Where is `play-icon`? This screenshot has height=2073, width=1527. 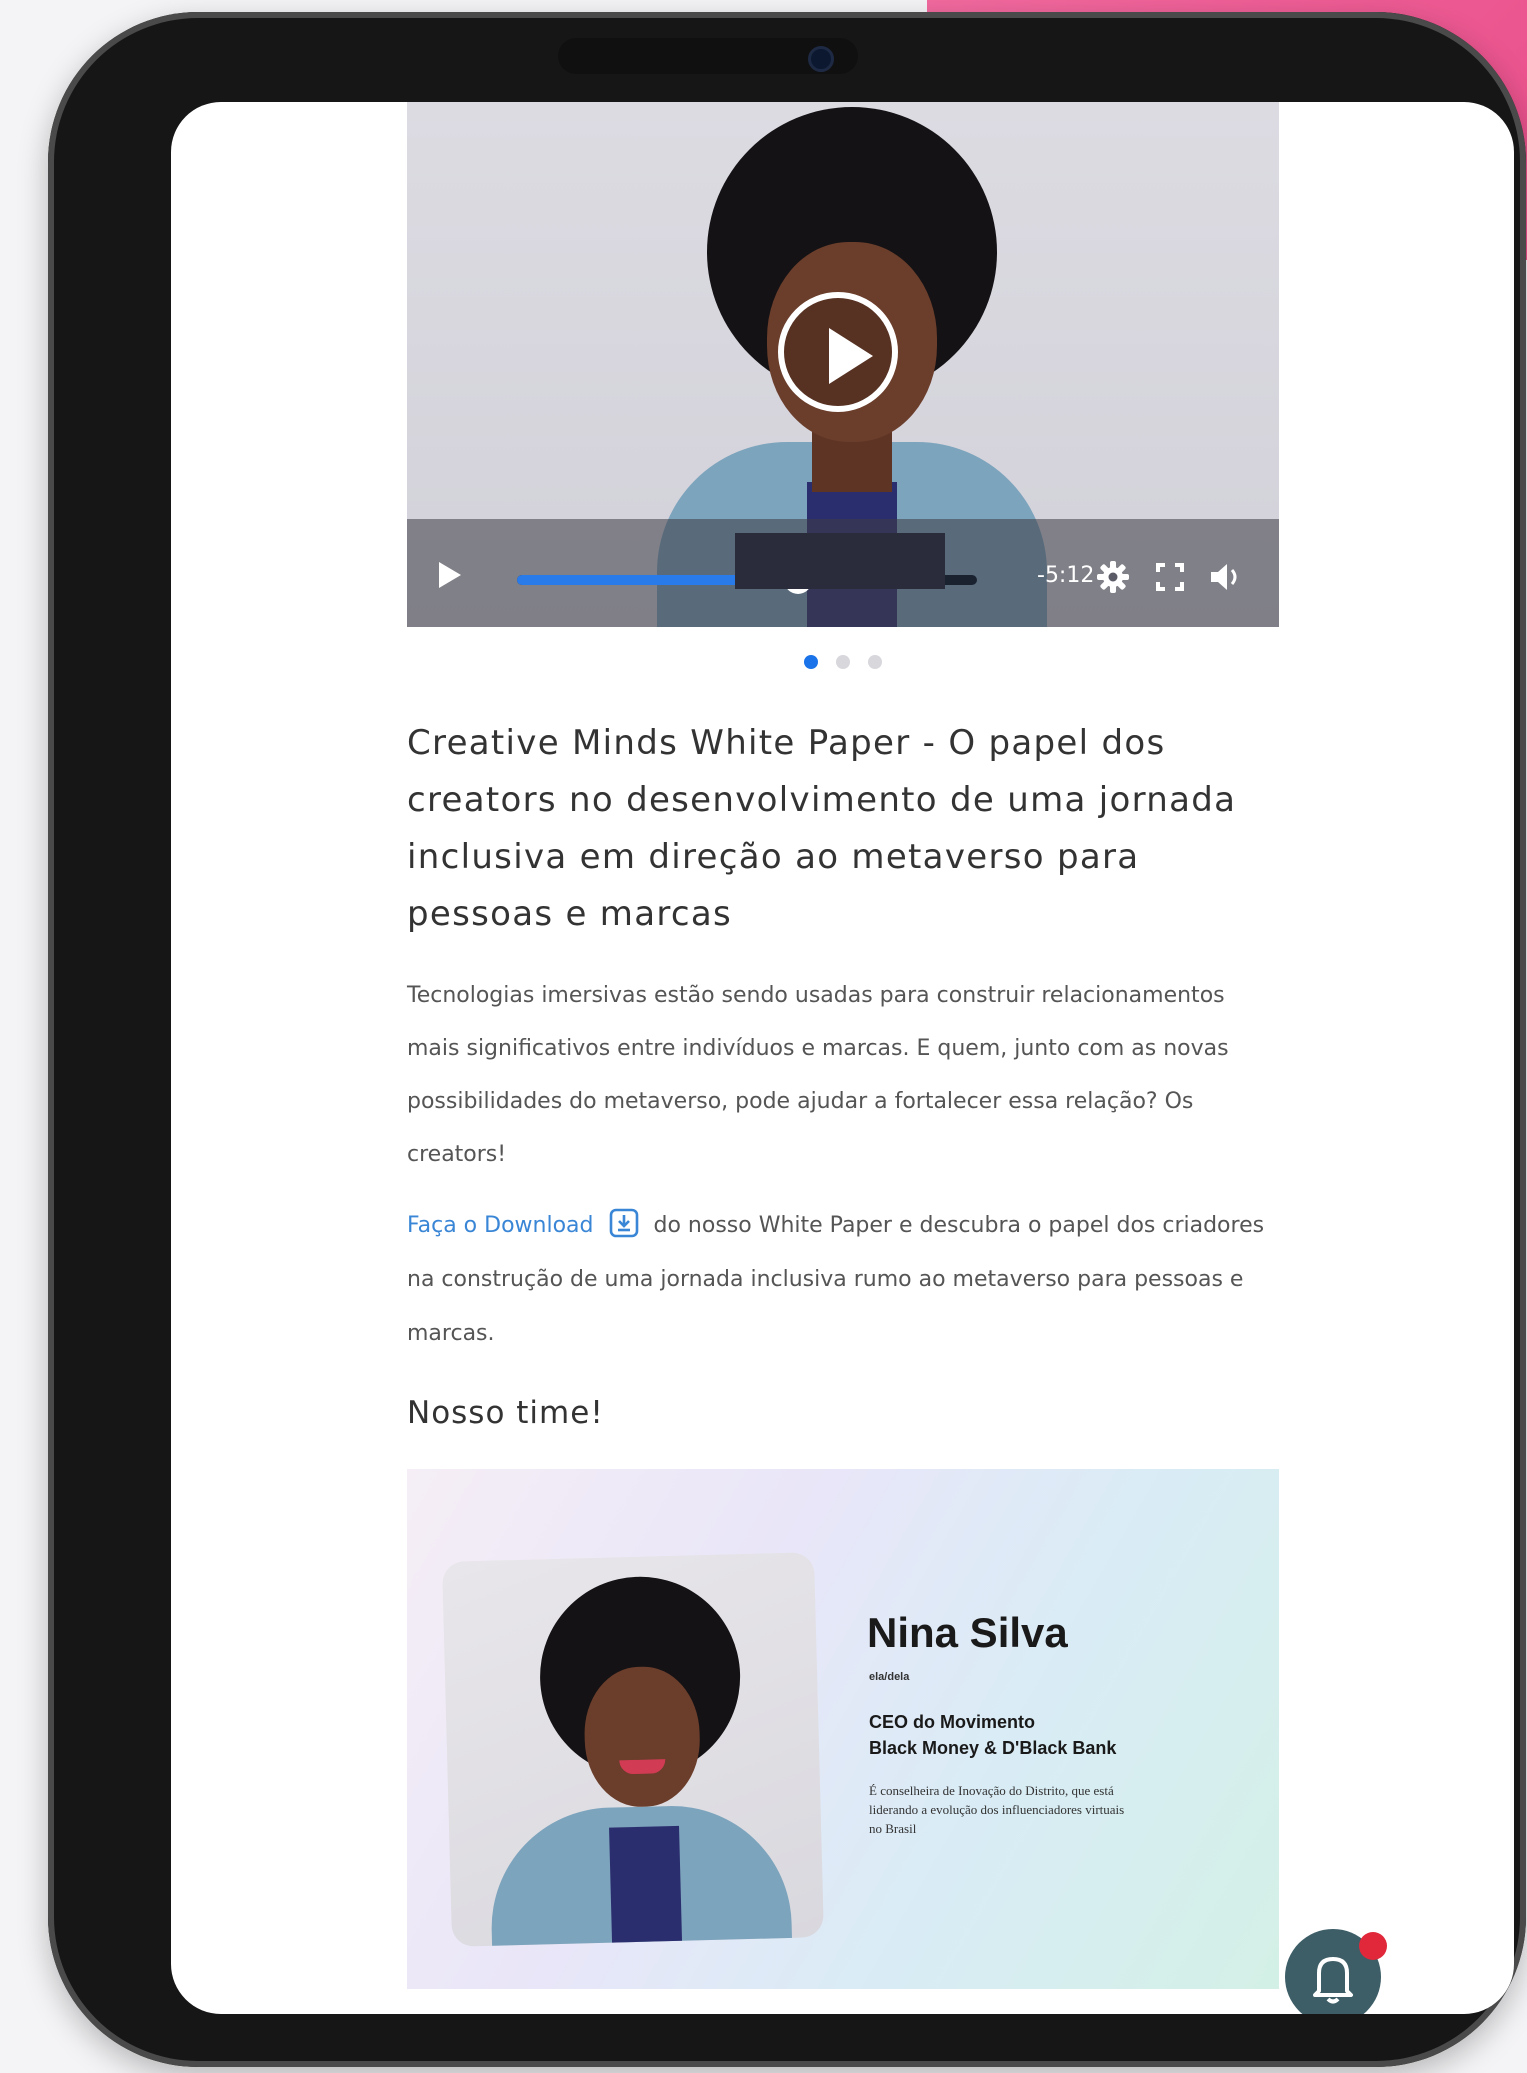 play-icon is located at coordinates (449, 574).